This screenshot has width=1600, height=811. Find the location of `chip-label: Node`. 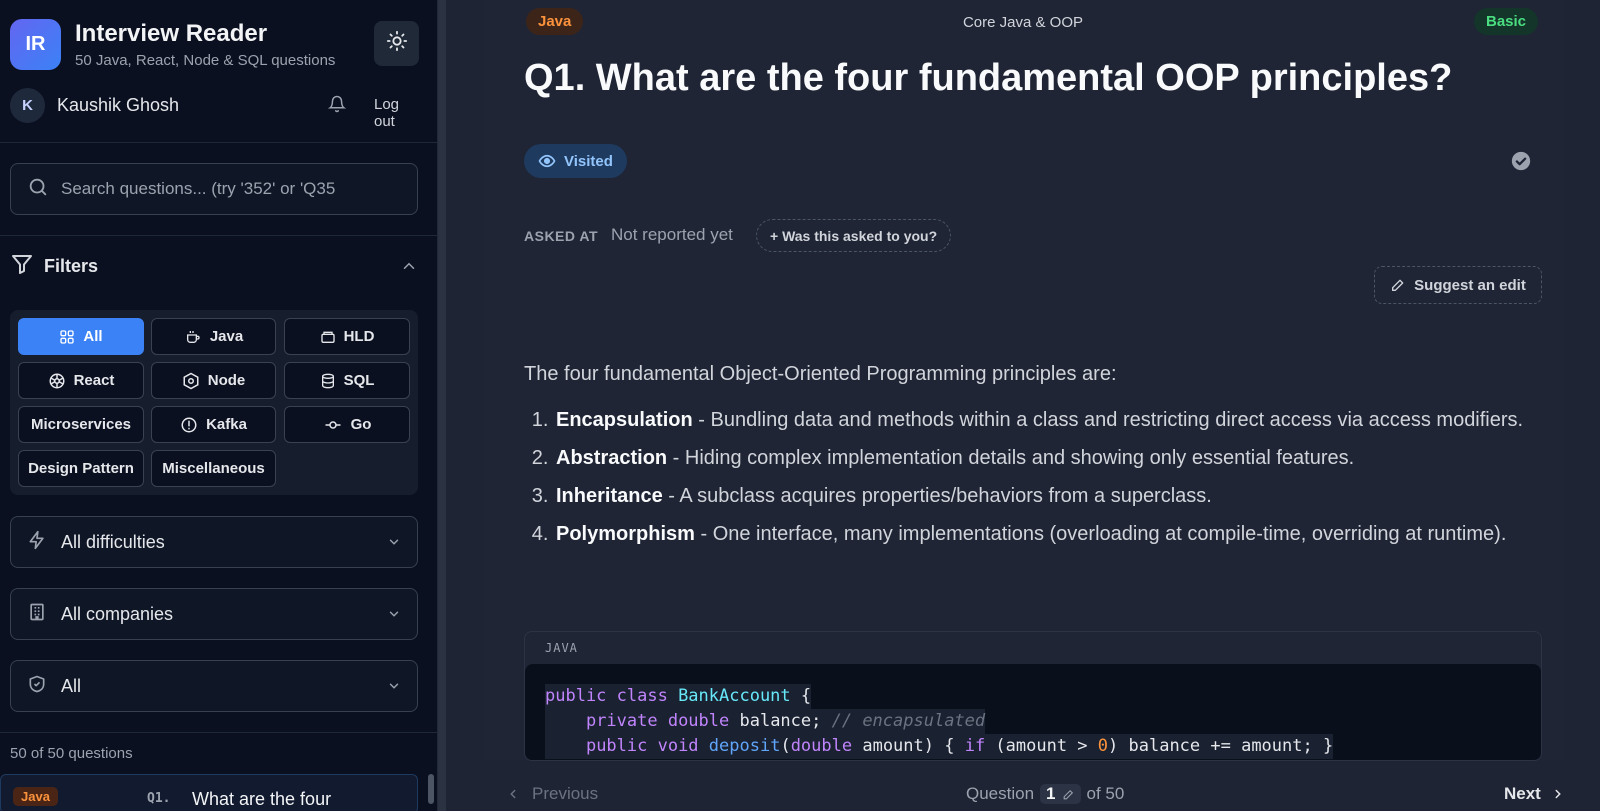

chip-label: Node is located at coordinates (226, 380).